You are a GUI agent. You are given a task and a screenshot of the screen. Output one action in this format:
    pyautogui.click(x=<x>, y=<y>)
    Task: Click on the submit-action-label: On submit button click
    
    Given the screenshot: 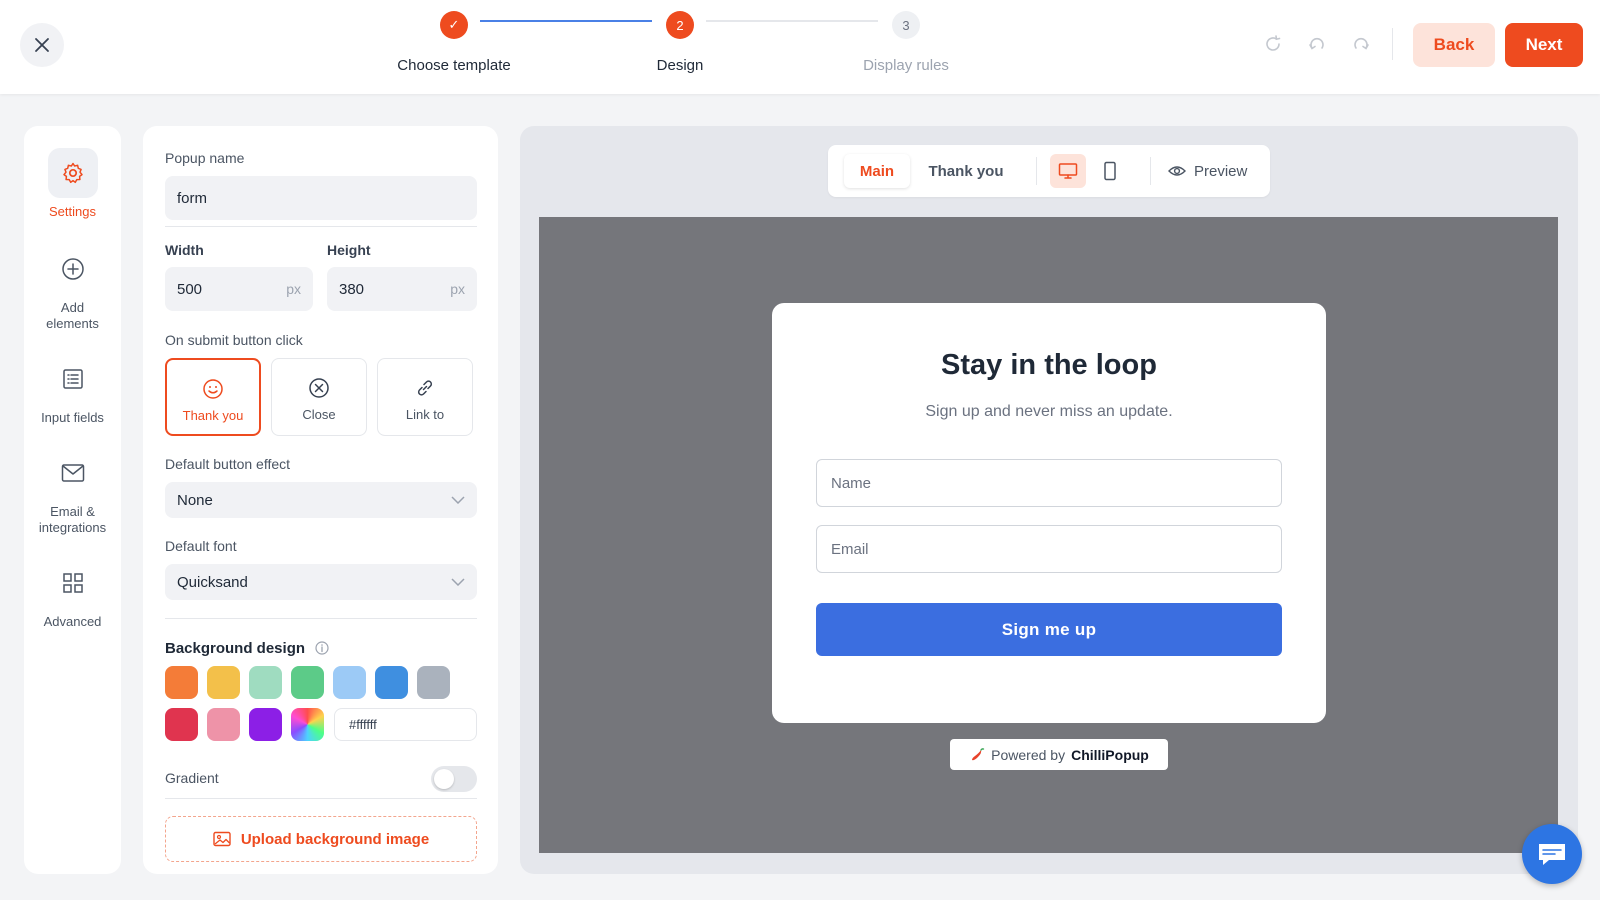 What is the action you would take?
    pyautogui.click(x=234, y=340)
    